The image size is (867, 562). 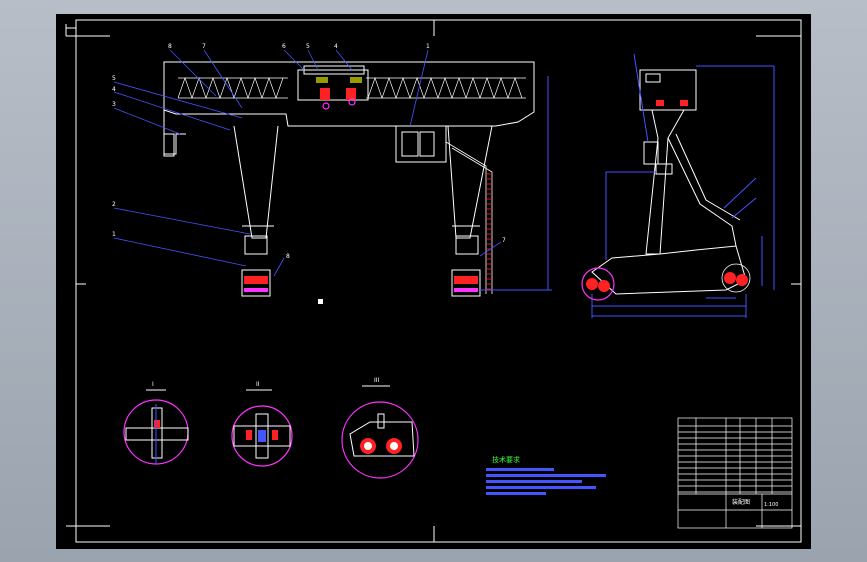 I want to click on detail-view-3: III, so click(x=380, y=428).